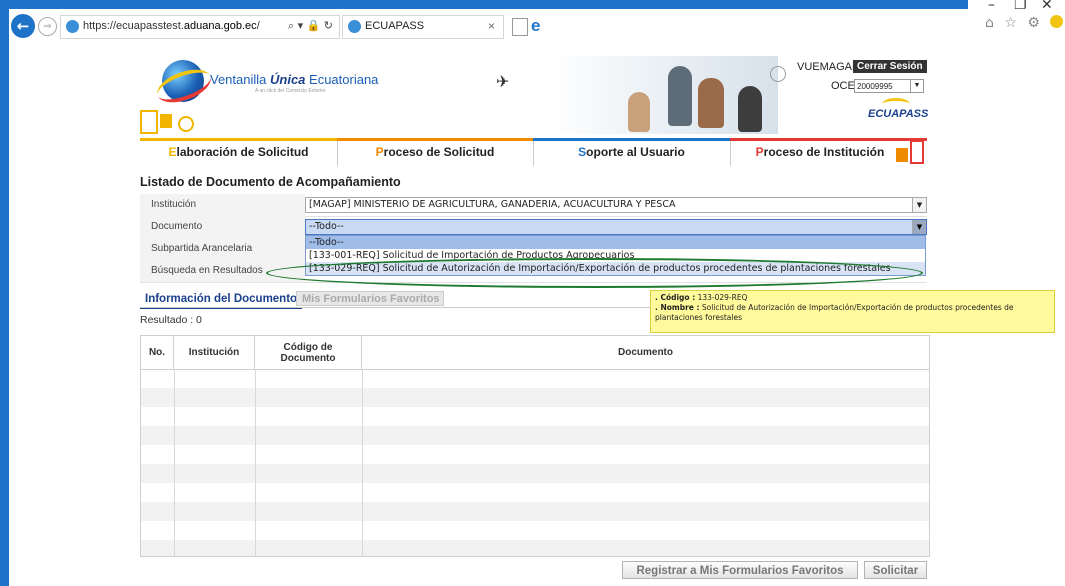  I want to click on column-header-documento: Documento, so click(645, 352).